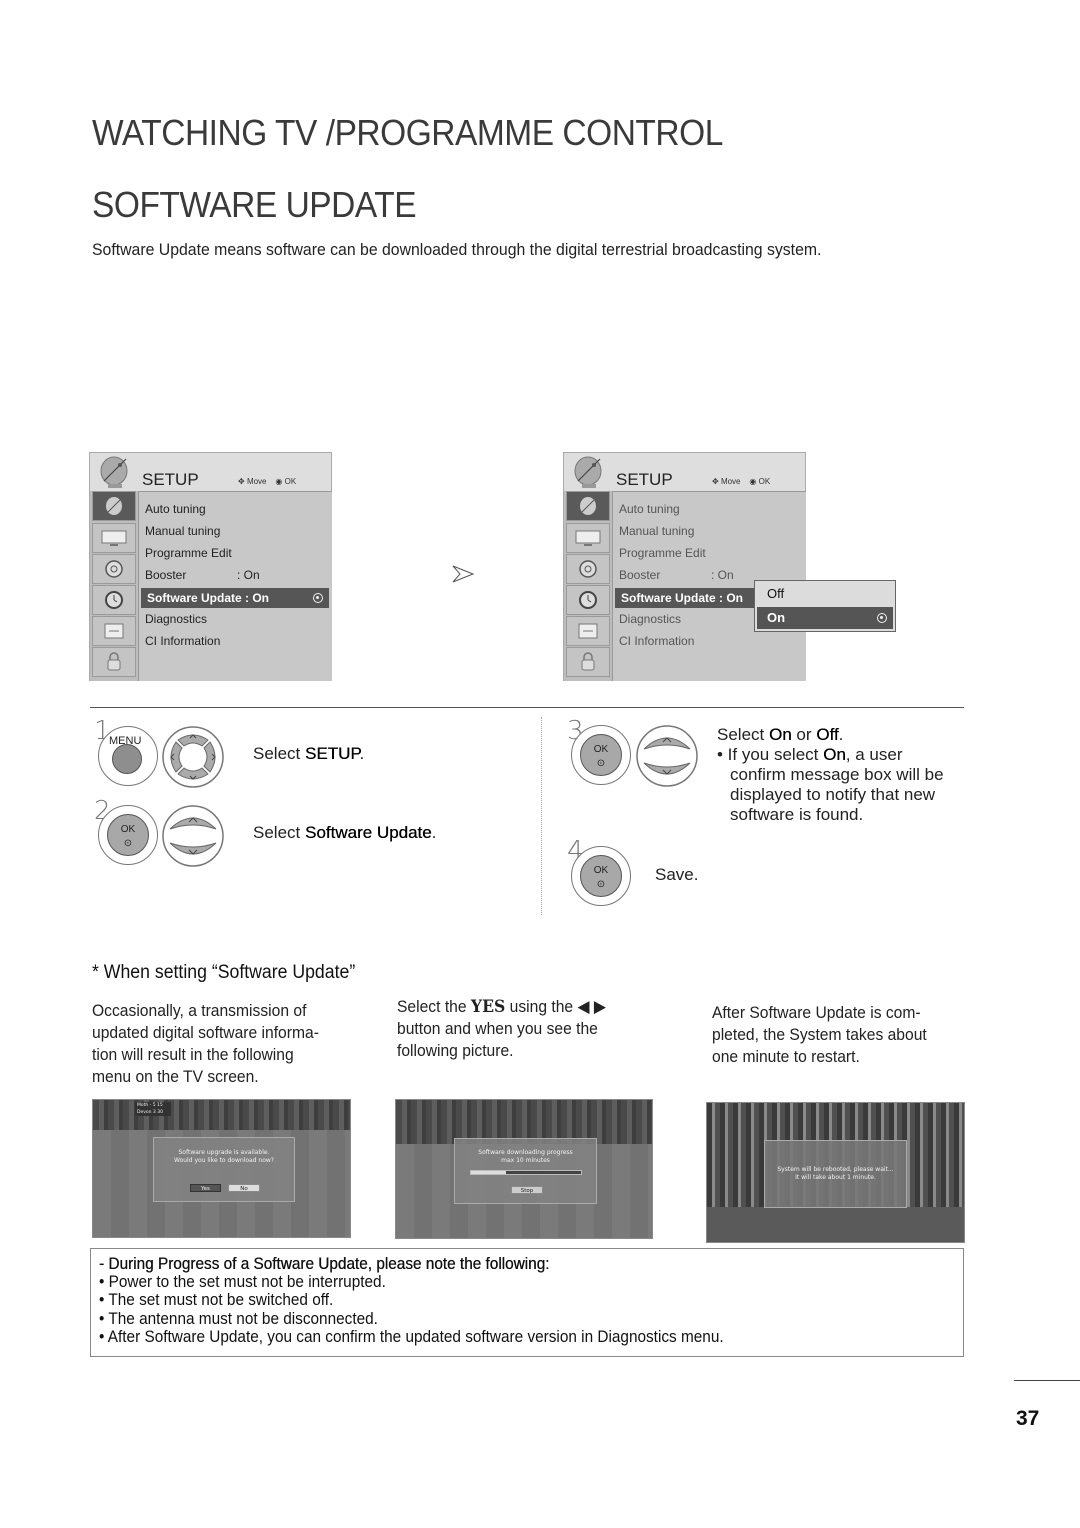  Describe the element at coordinates (279, 832) in the screenshot. I see `text: Select` at that location.